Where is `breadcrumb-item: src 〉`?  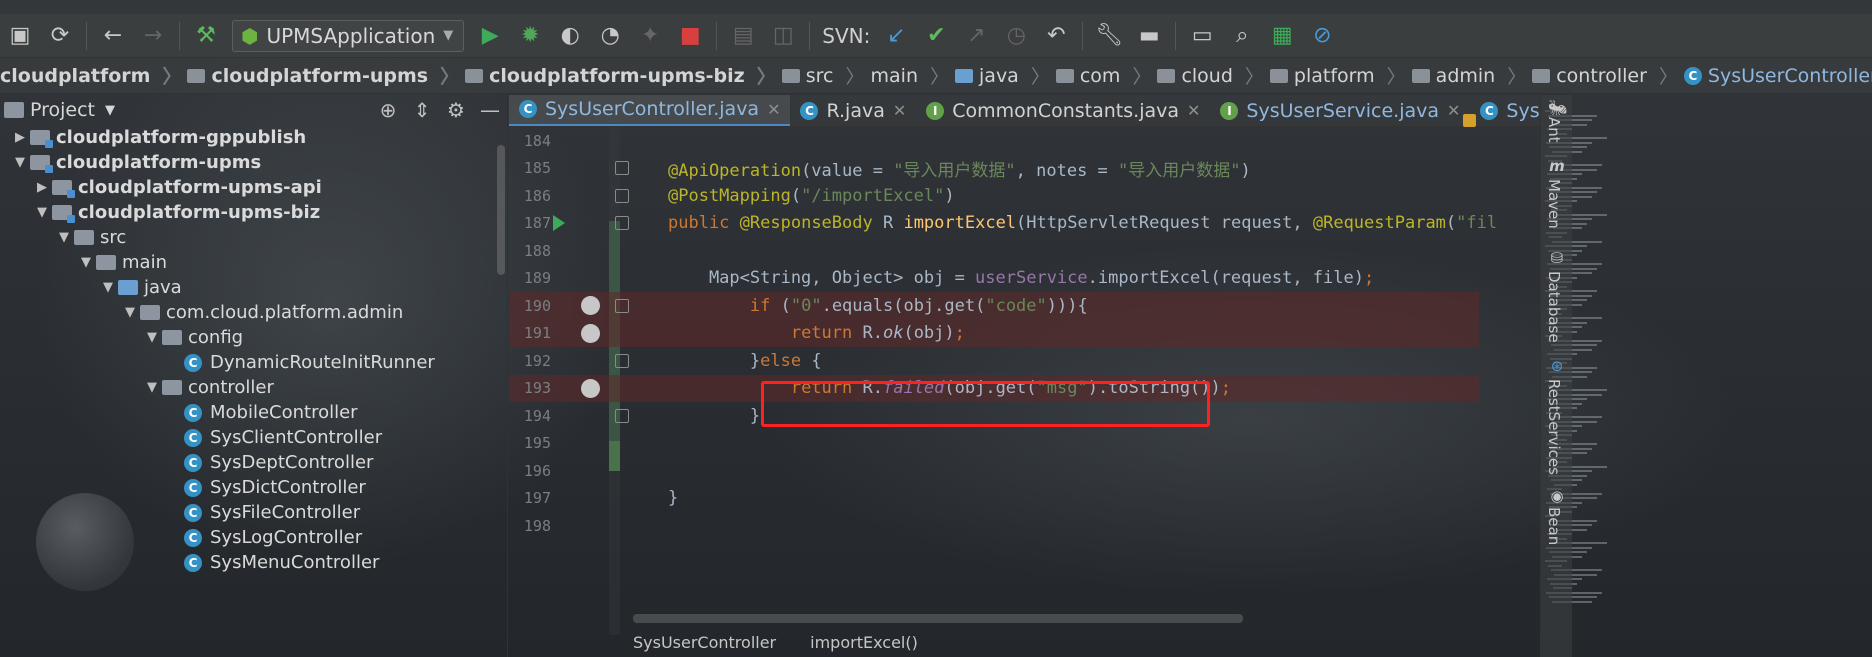 breadcrumb-item: src 〉 is located at coordinates (826, 75).